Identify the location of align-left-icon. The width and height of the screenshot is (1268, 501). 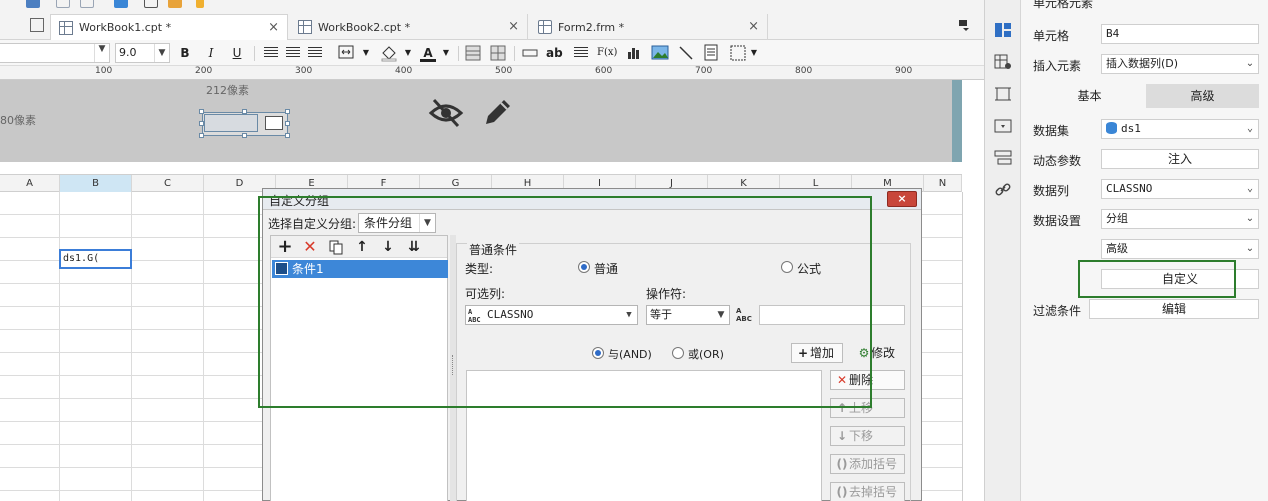
(271, 52).